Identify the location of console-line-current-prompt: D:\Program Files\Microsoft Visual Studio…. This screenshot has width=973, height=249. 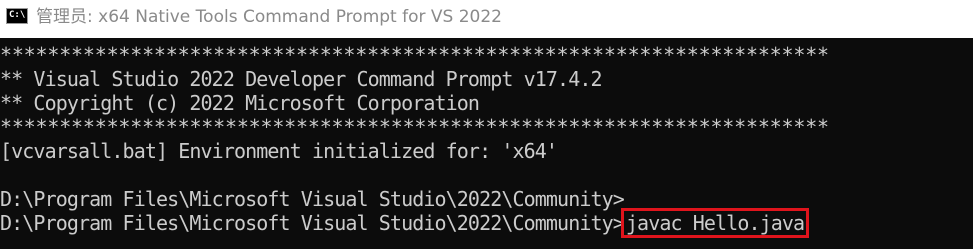
(414, 223).